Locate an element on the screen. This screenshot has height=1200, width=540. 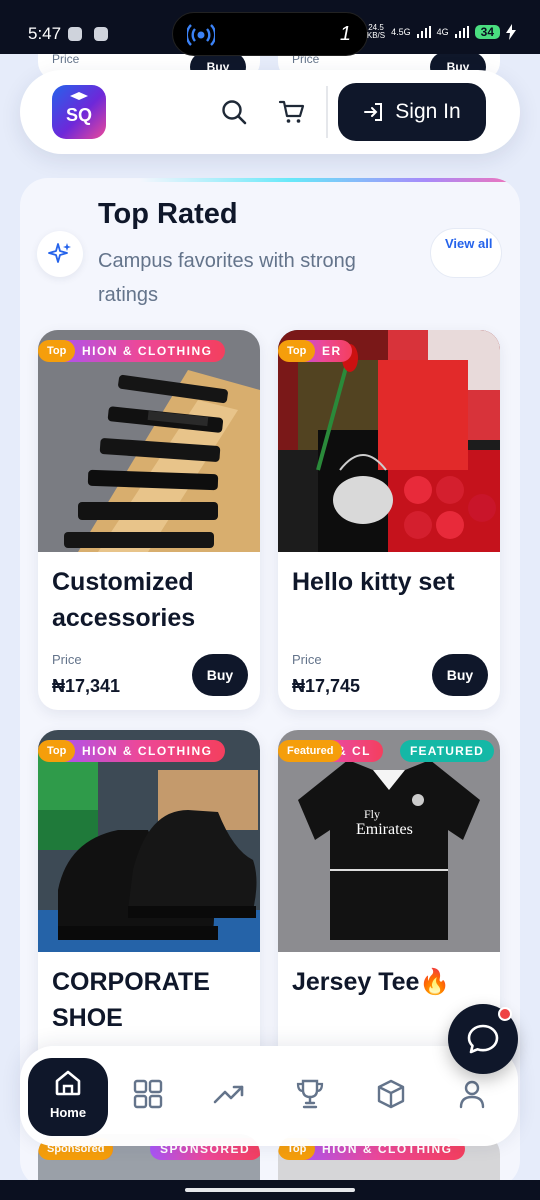
login-icon is located at coordinates (373, 112).